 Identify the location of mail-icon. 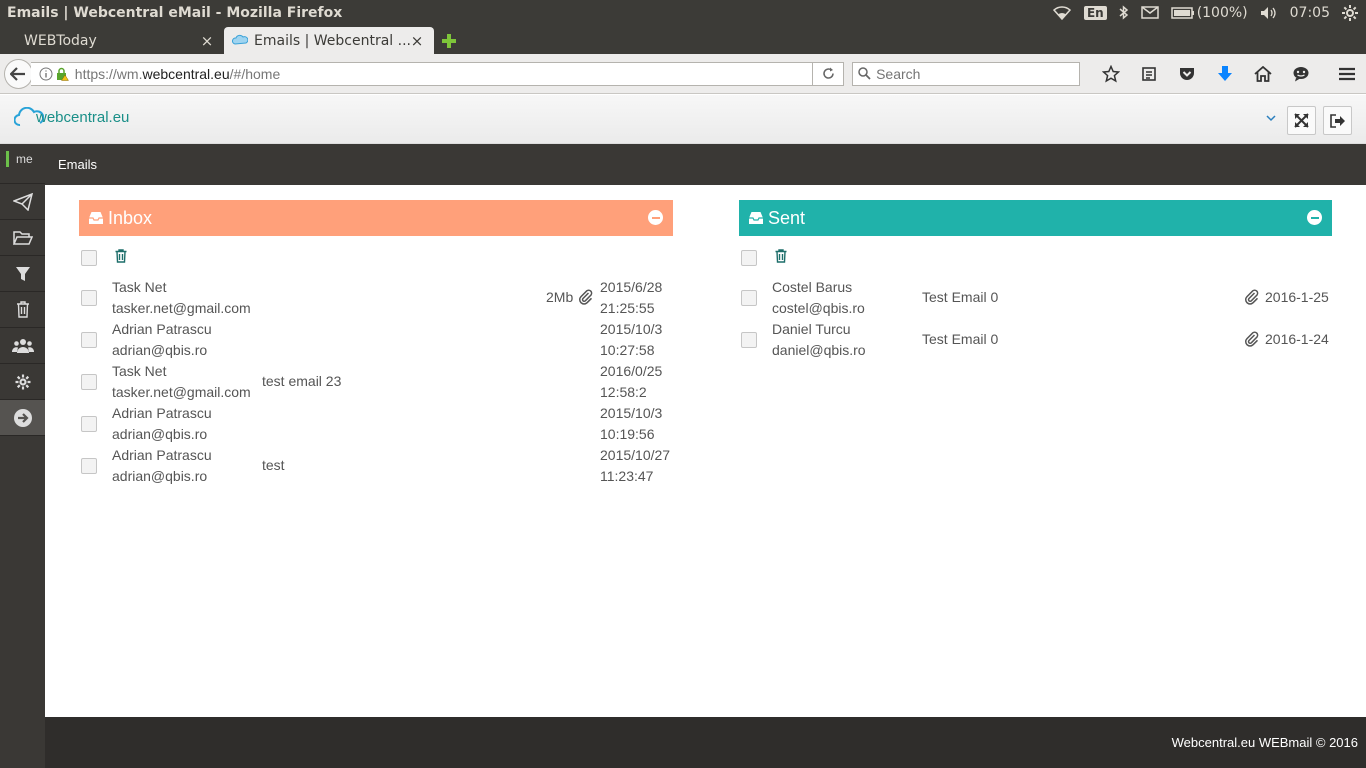
(1149, 12).